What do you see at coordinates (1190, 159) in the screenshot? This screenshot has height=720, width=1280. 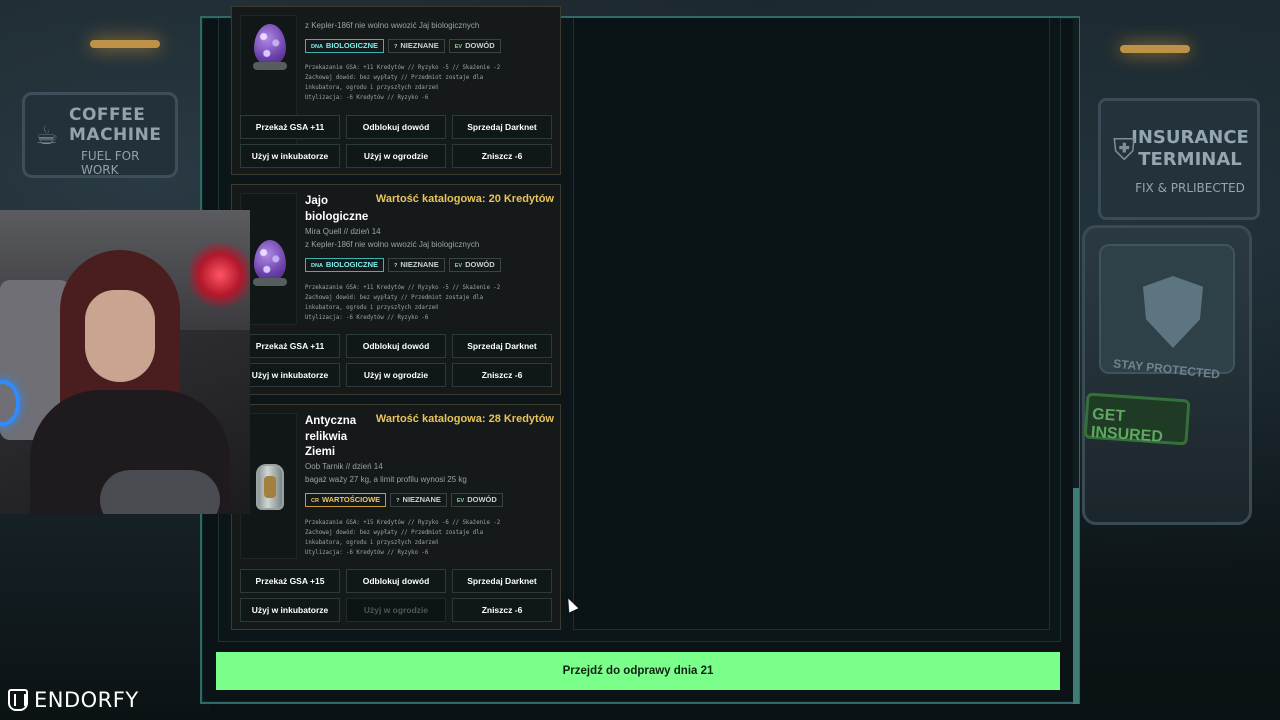 I see `insurance-sign-line2: TERMINAL` at bounding box center [1190, 159].